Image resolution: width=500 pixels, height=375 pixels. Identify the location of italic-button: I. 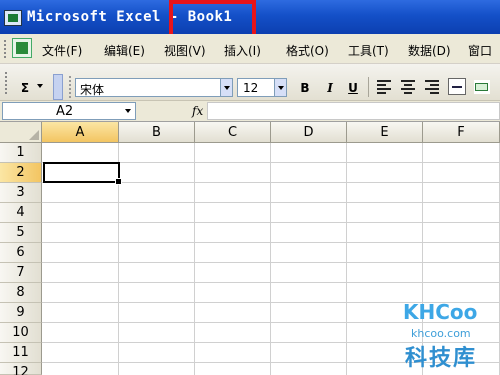
(330, 88).